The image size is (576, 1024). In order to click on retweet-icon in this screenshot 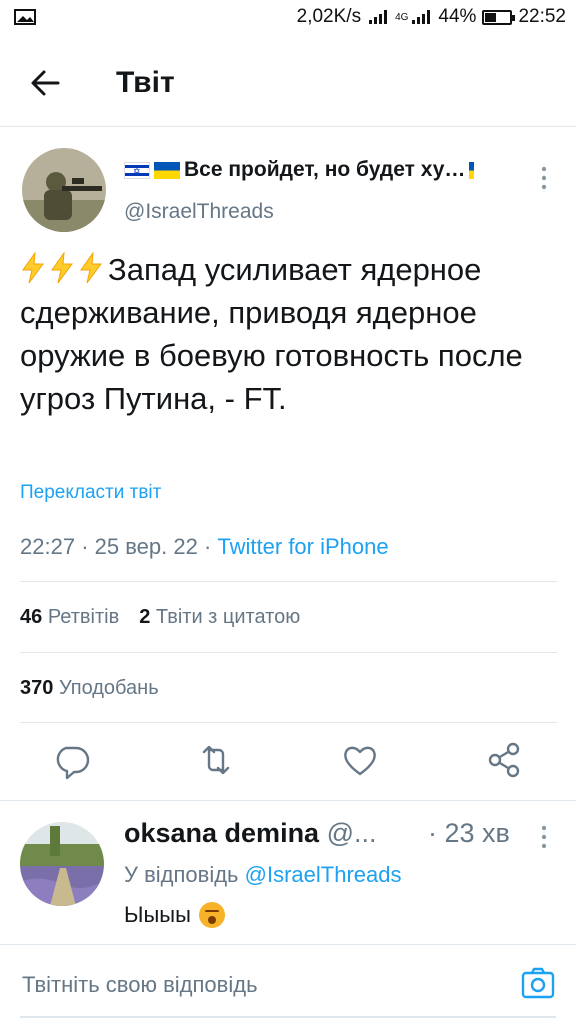, I will do `click(216, 760)`.